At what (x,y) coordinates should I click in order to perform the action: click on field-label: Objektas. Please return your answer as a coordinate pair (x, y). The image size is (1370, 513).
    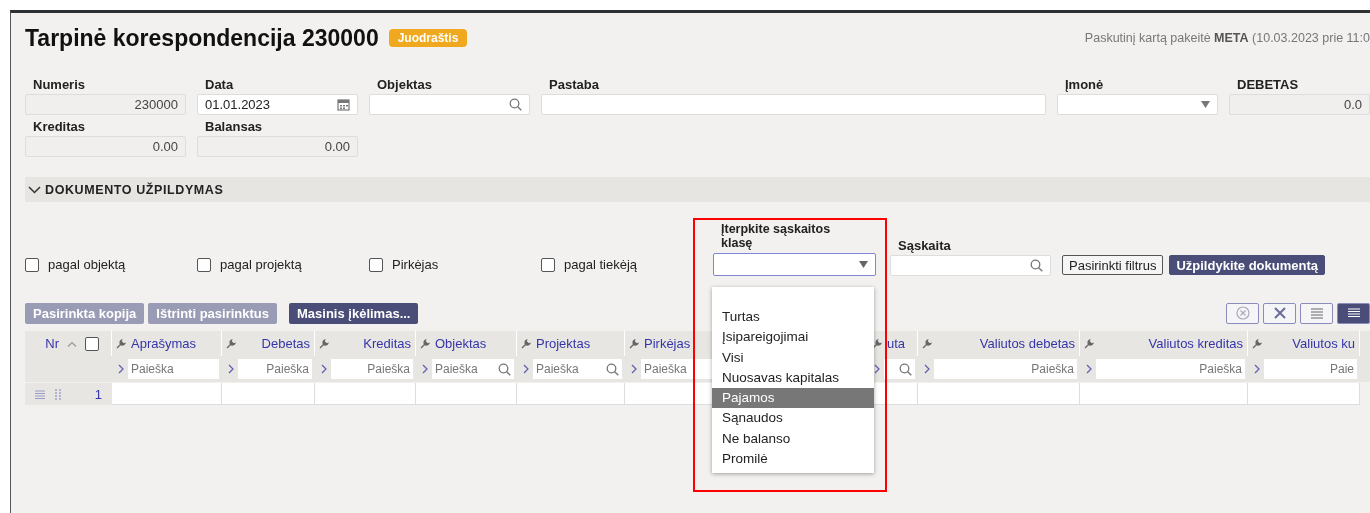
    Looking at the image, I should click on (404, 85).